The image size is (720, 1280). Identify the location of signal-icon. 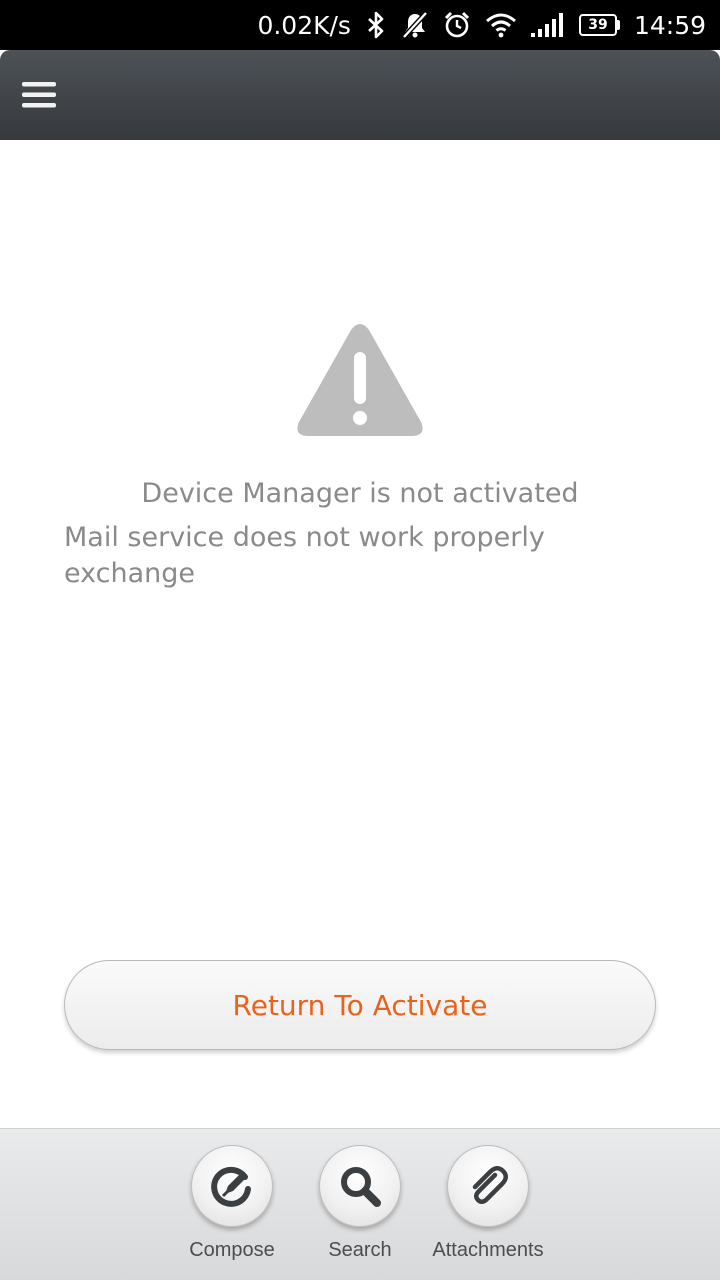
(547, 25).